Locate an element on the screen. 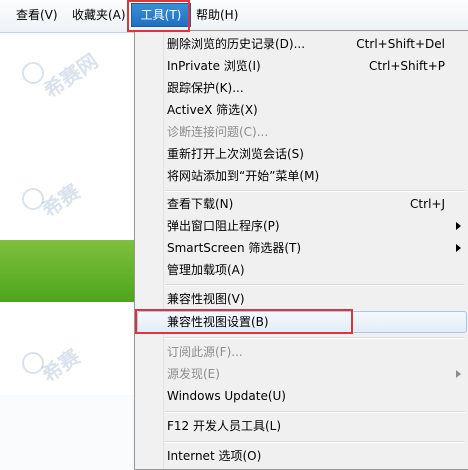  menu-item-compat-view-settings: 兼容性视图设置(B) is located at coordinates (302, 322).